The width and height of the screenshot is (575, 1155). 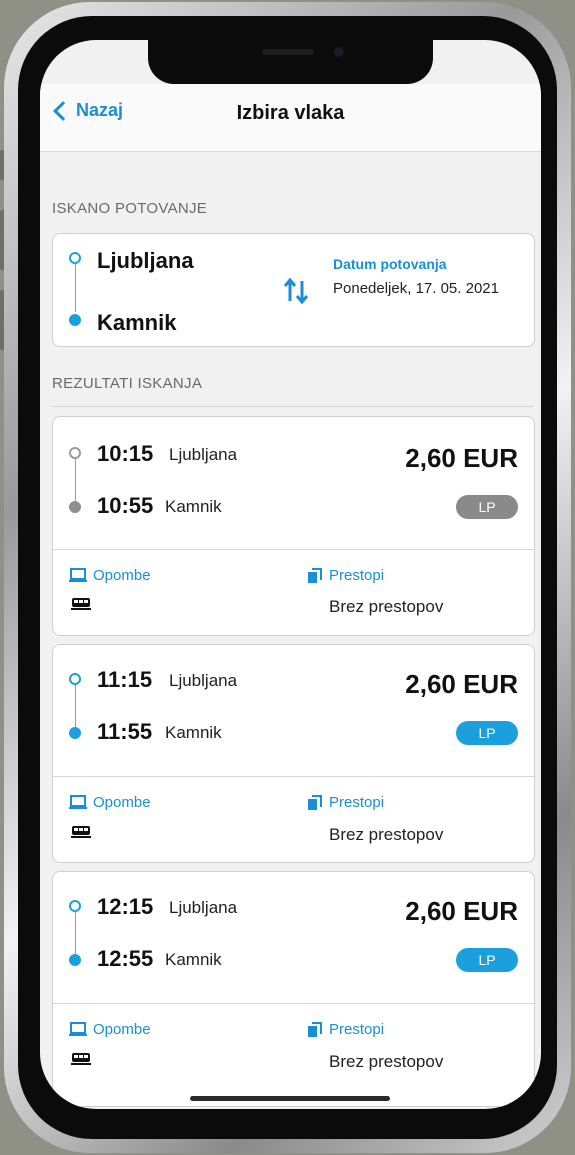 I want to click on departure-time: 10:15, so click(x=125, y=453).